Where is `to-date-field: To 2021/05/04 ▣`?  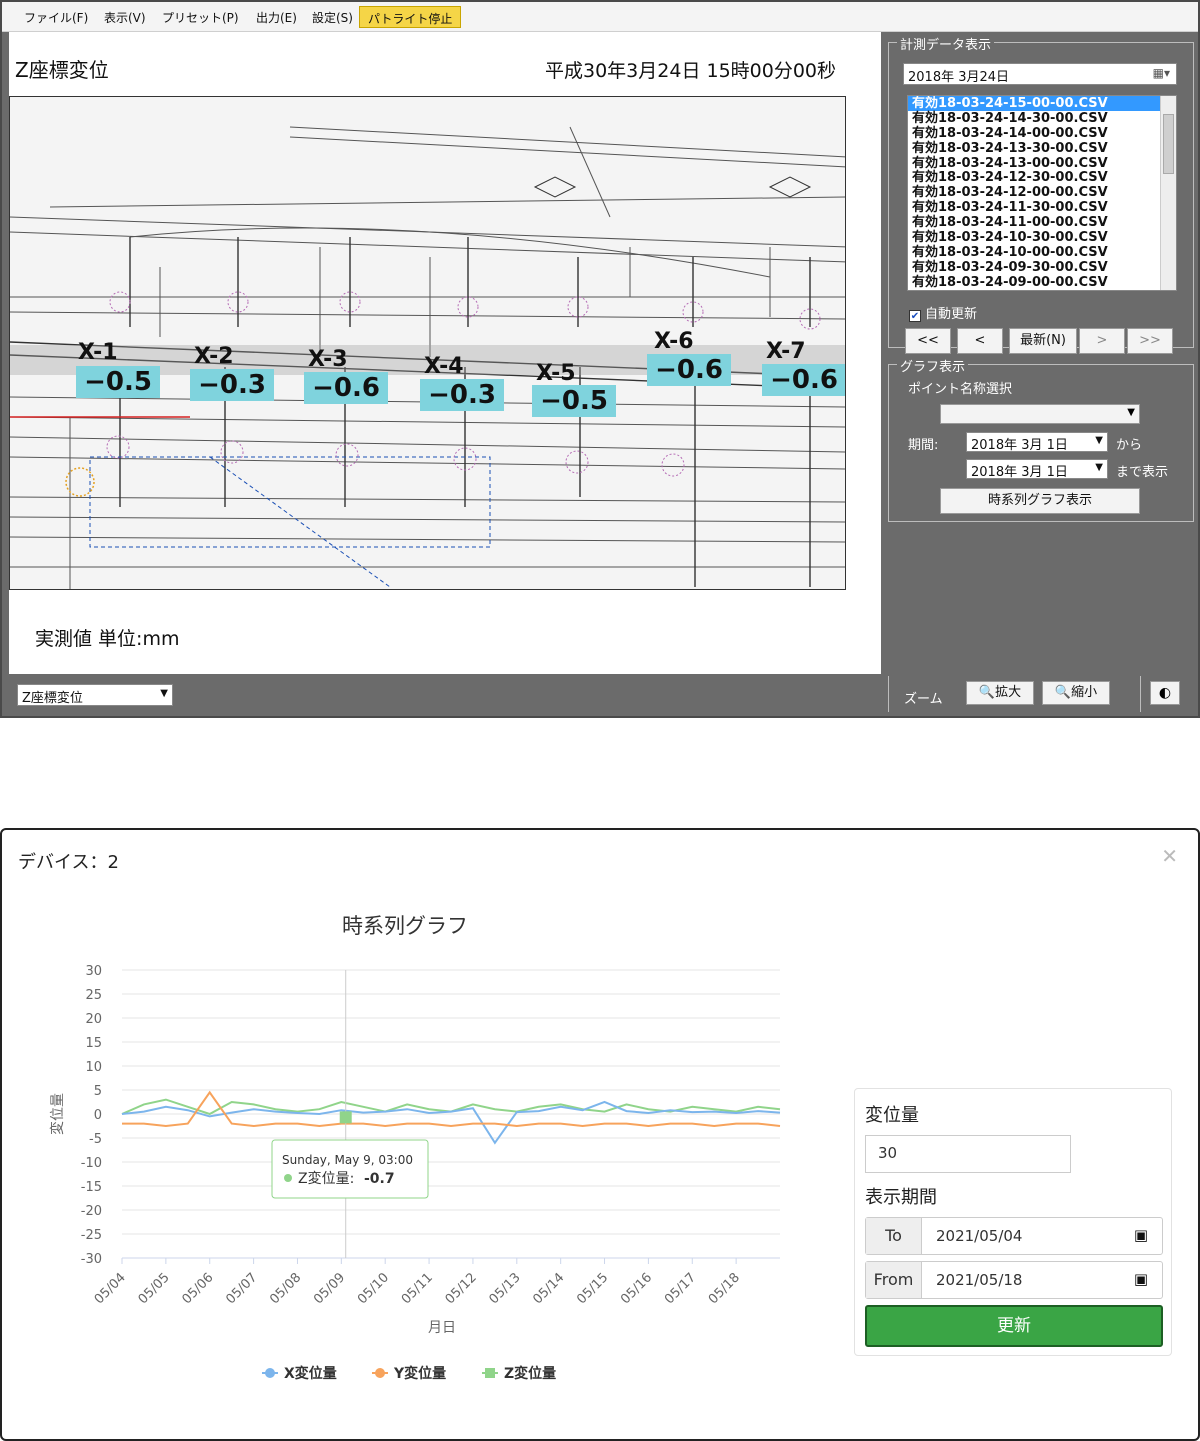
to-date-field: To 2021/05/04 ▣ is located at coordinates (1014, 1236).